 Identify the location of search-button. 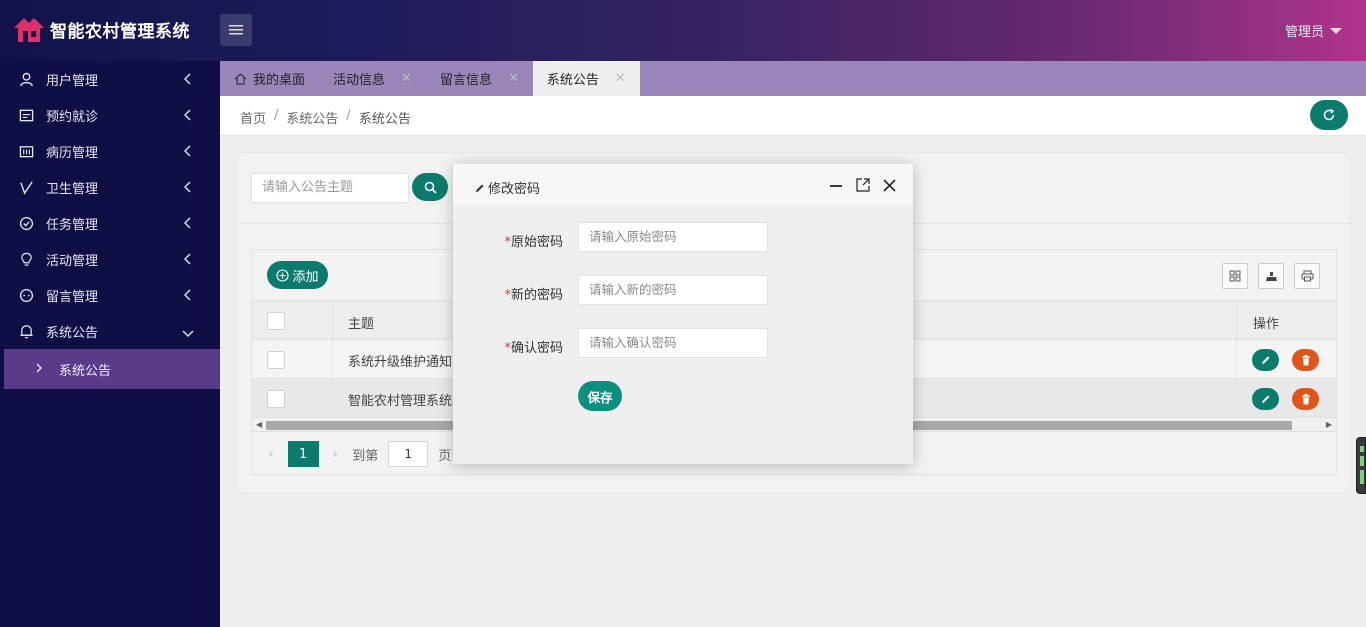
(430, 187).